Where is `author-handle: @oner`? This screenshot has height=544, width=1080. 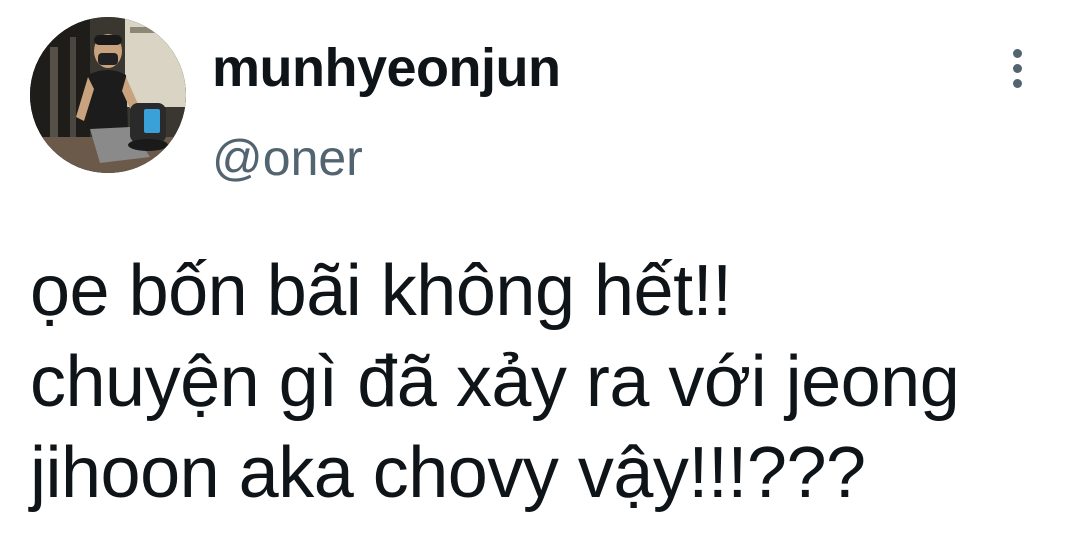 author-handle: @oner is located at coordinates (287, 158).